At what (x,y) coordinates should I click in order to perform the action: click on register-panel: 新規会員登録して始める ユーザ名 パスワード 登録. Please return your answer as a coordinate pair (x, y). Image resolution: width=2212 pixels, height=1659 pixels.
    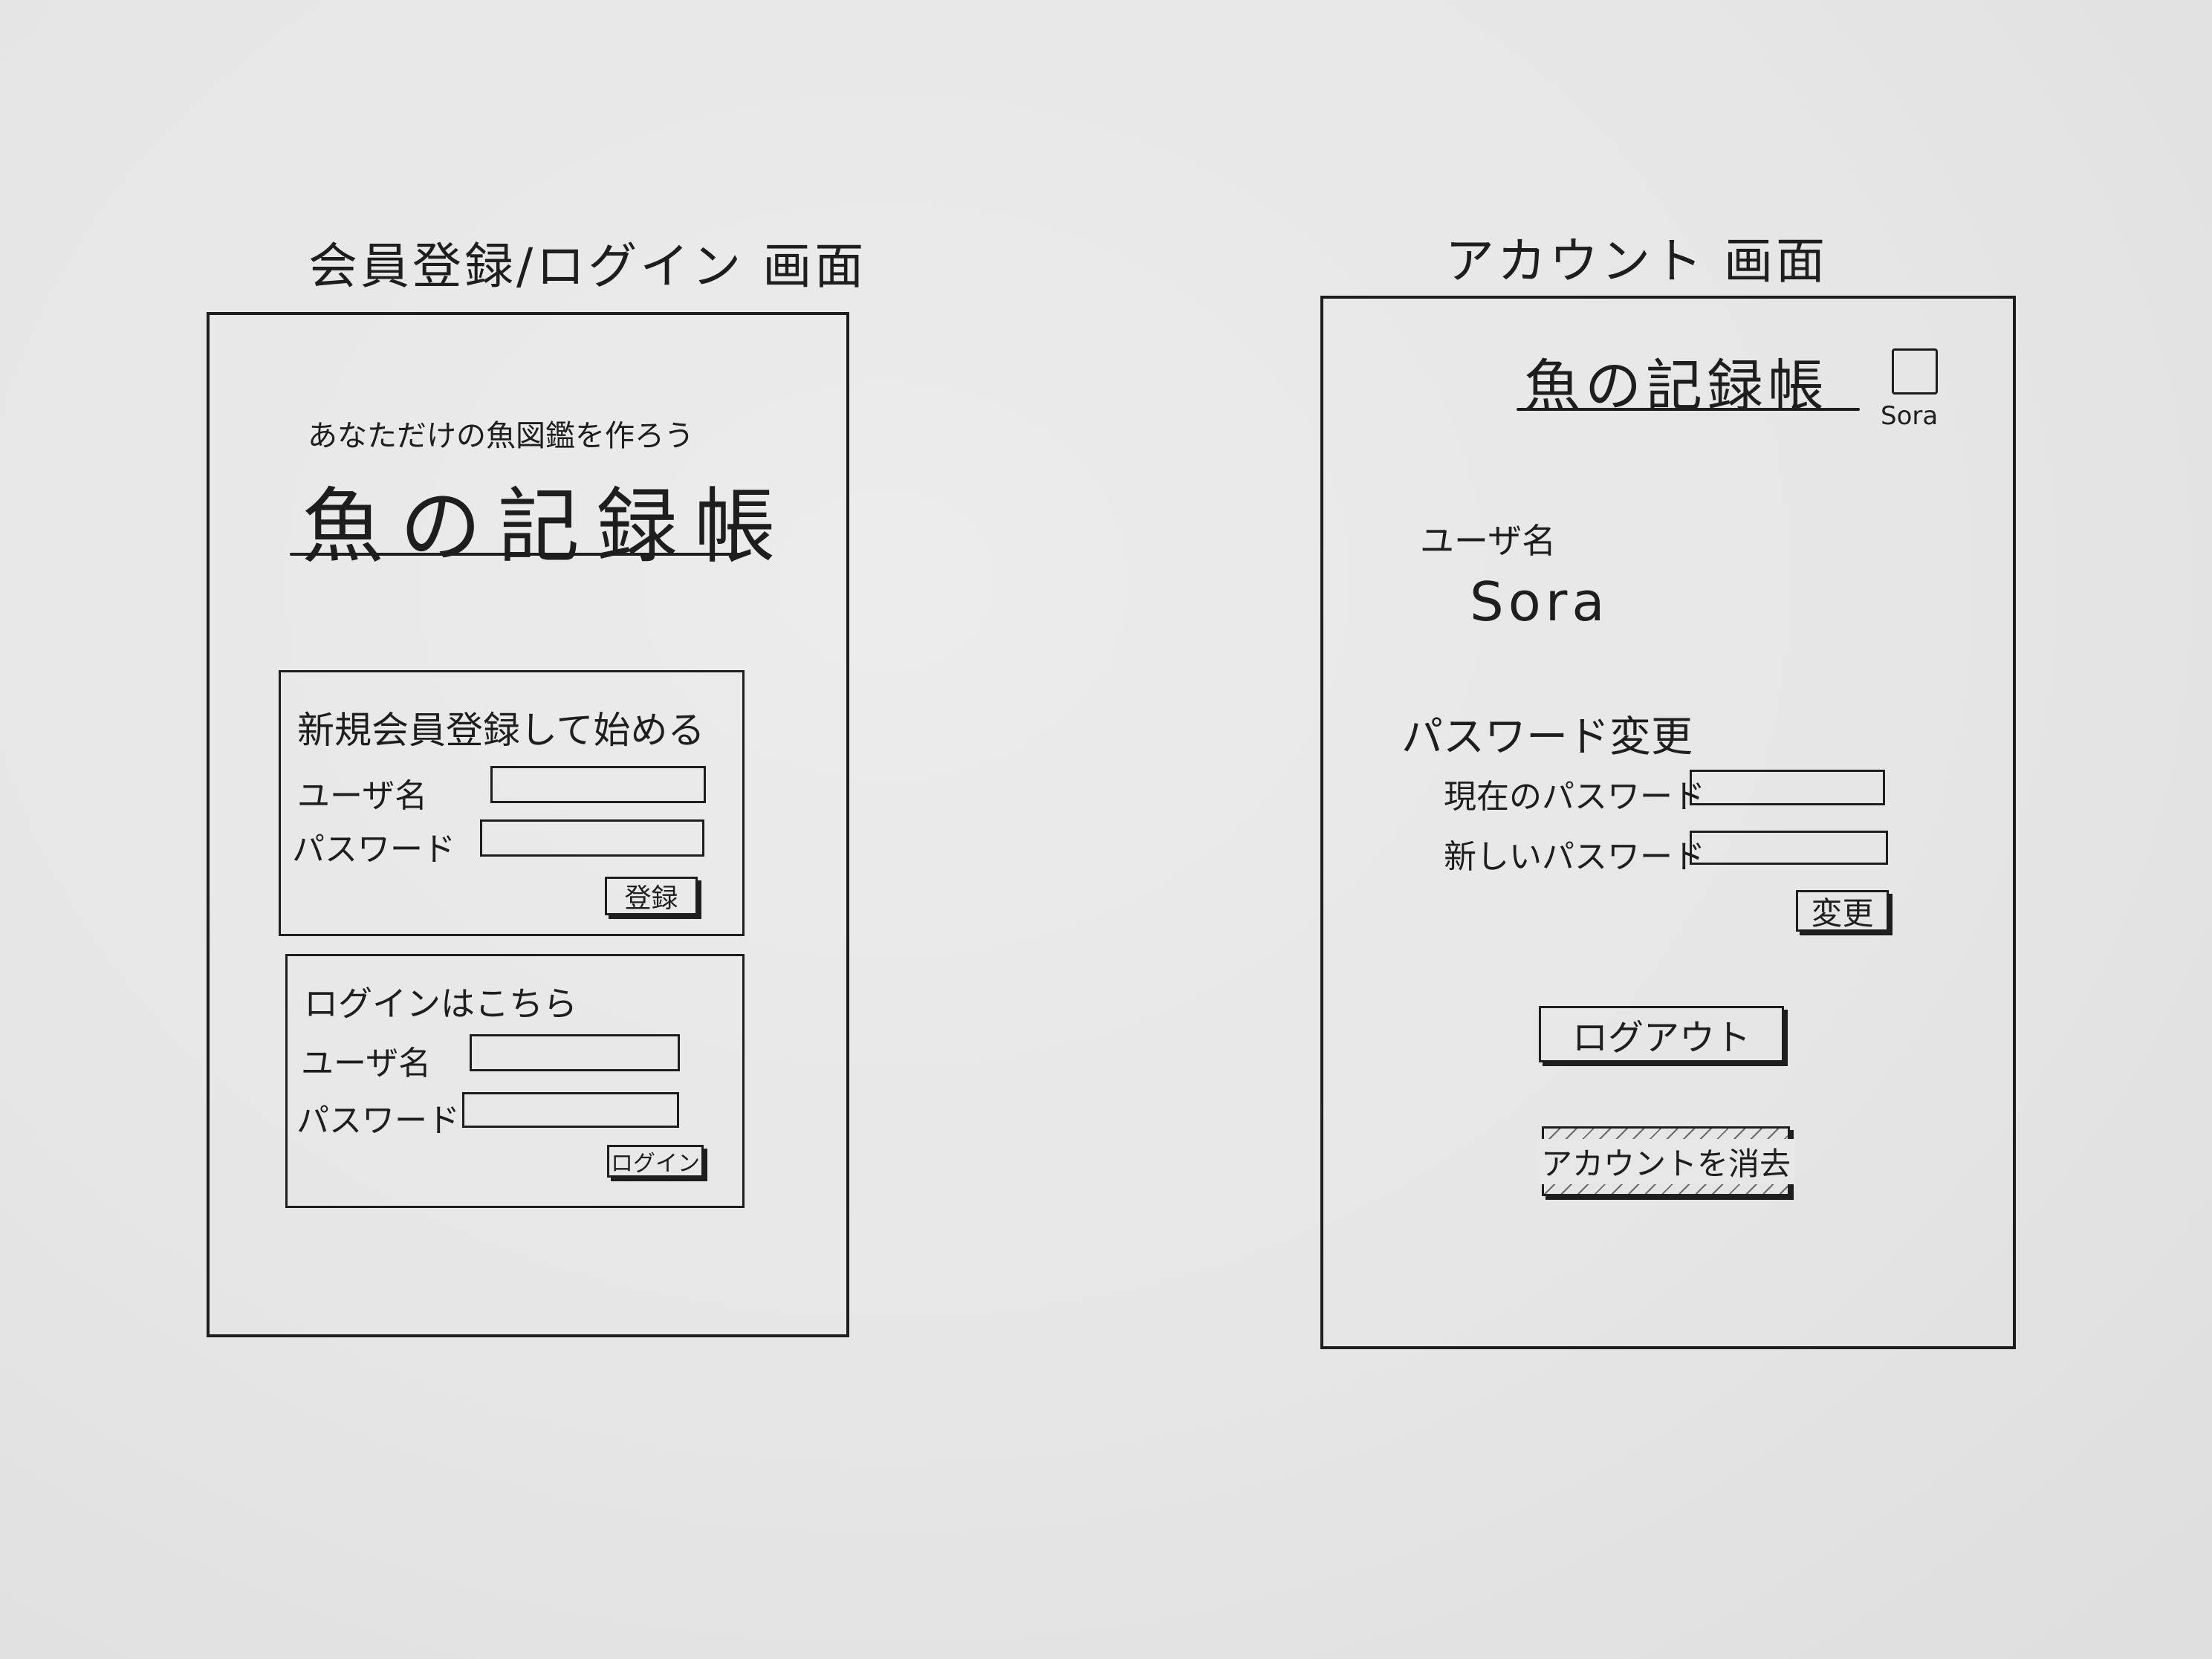
    Looking at the image, I should click on (512, 803).